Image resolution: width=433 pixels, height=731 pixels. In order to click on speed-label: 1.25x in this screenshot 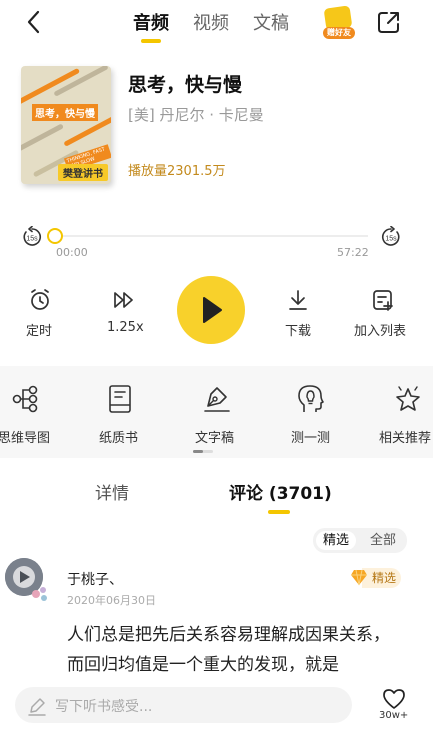, I will do `click(125, 327)`.